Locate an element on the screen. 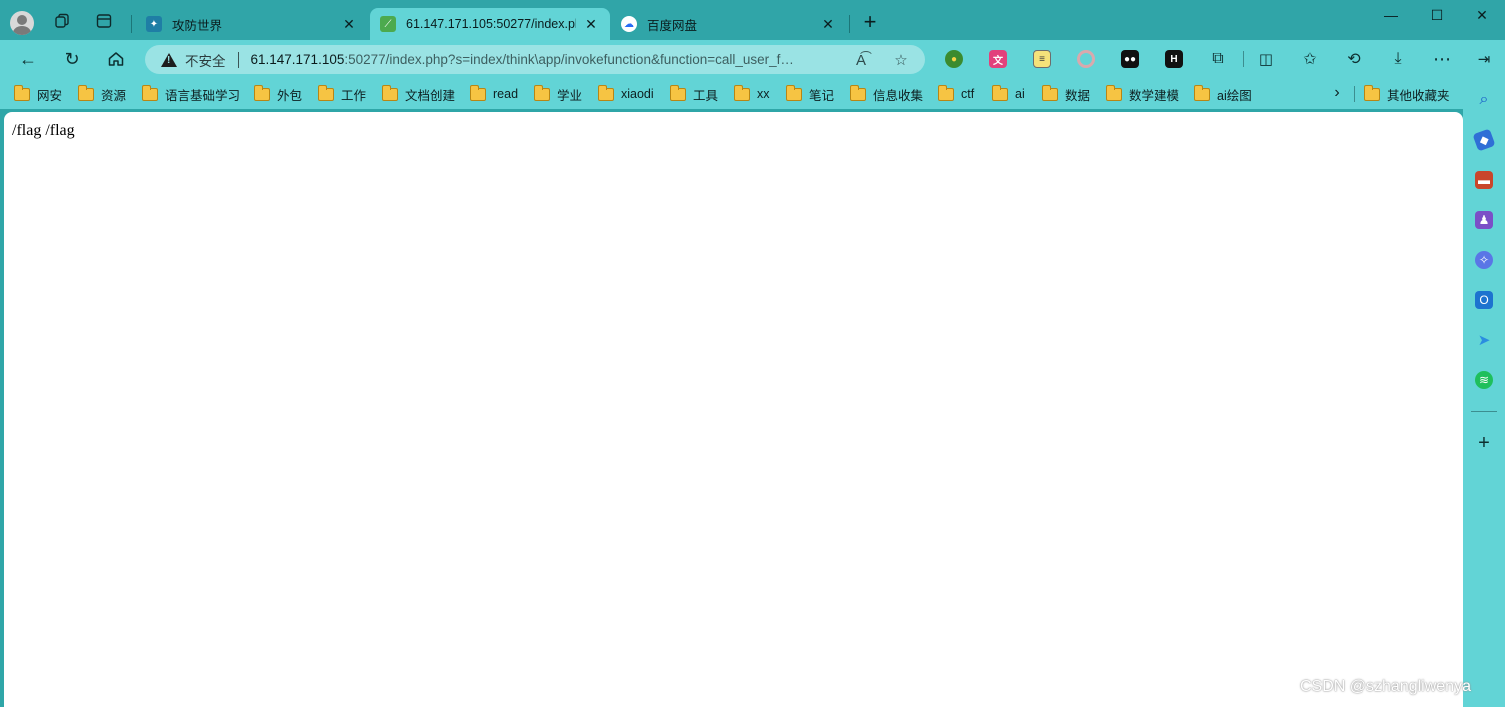 Image resolution: width=1505 pixels, height=707 pixels. bookmark-folder: 笔记 is located at coordinates (810, 94).